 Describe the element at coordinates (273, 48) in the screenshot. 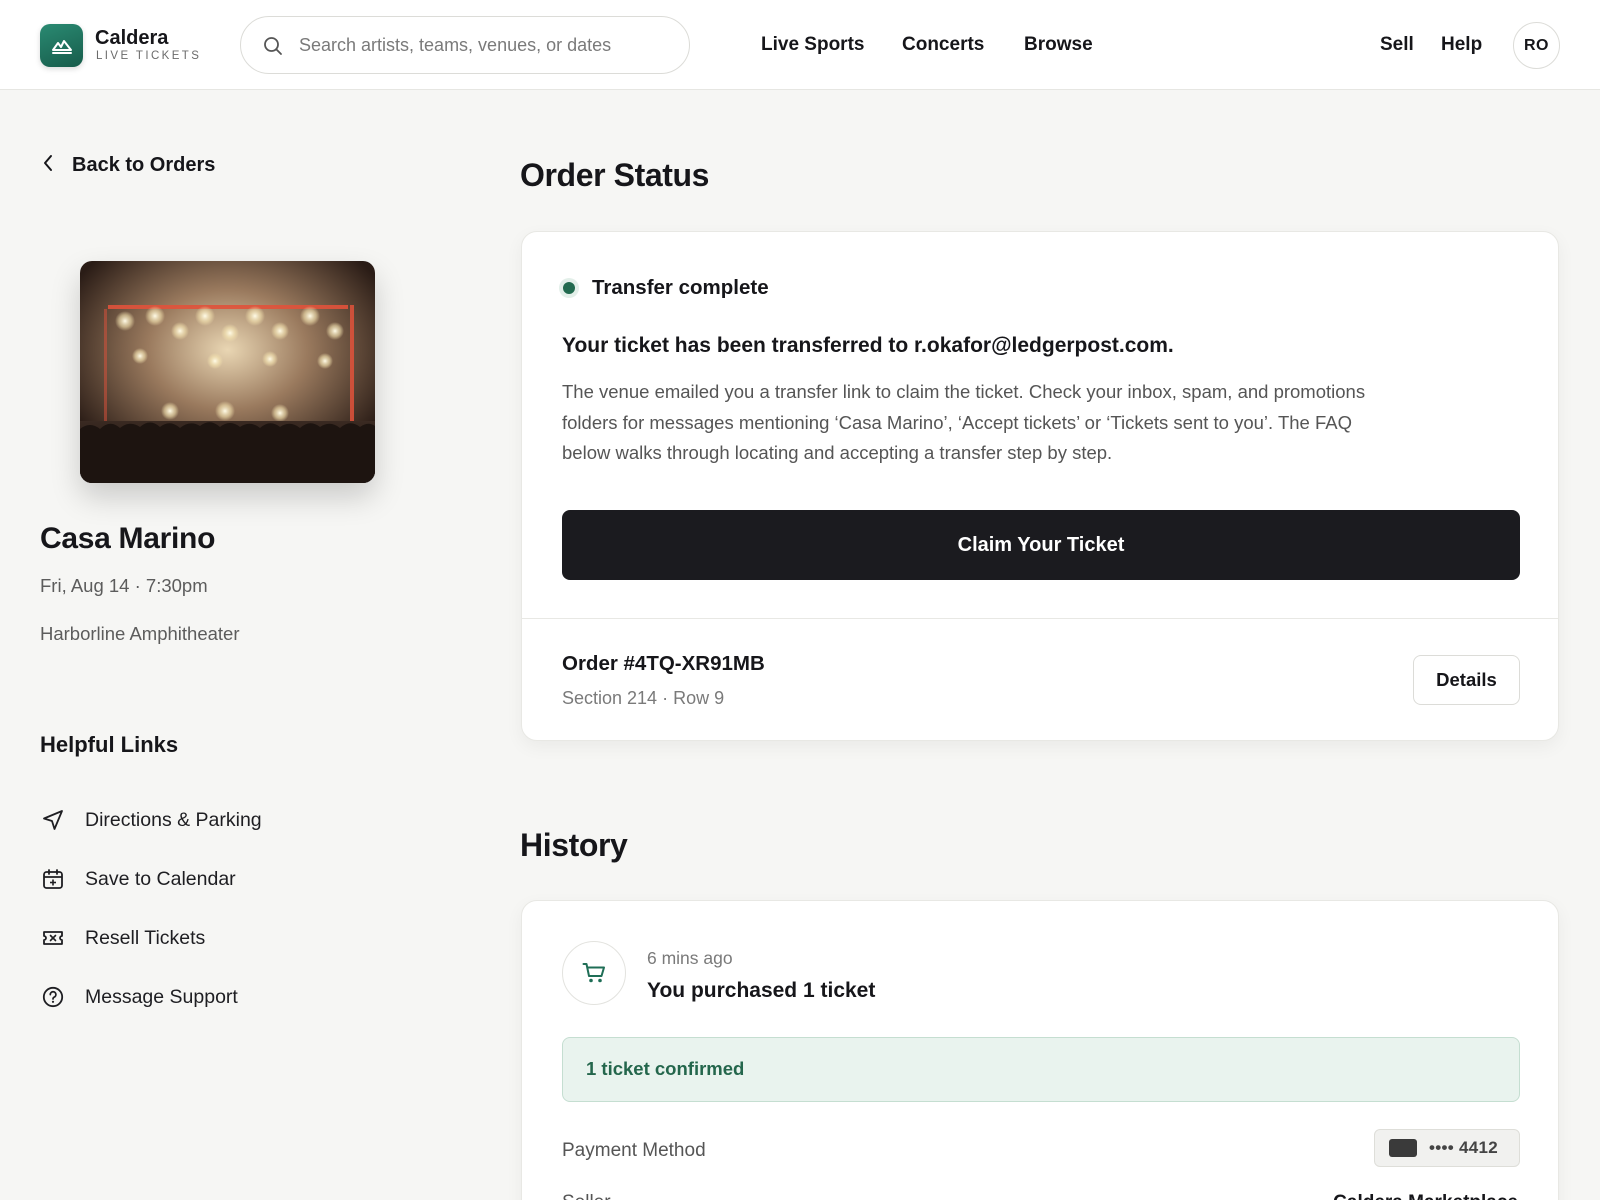

I see `search-icon` at that location.